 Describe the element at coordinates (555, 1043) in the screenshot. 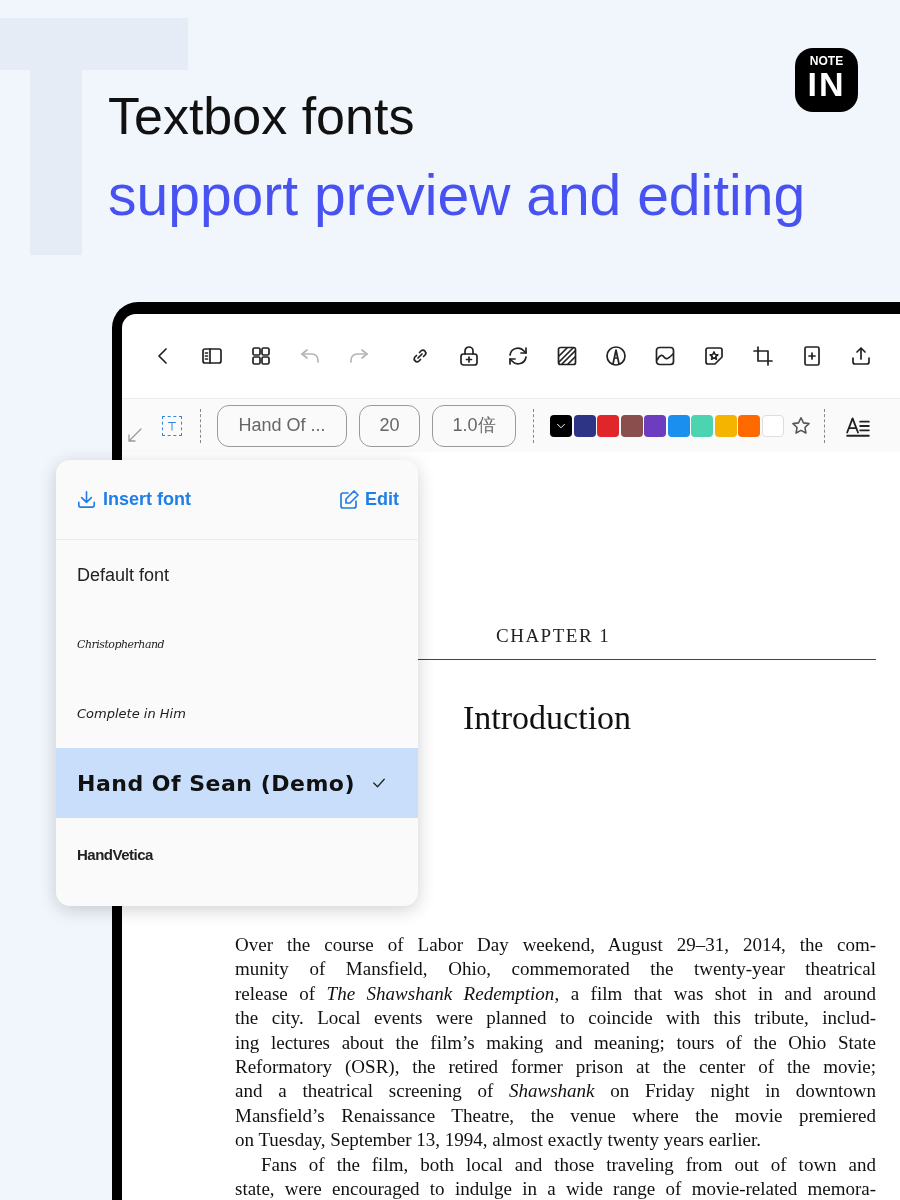

I see `paragraph: Over the course of Labor Day weekend, August 29–31, 2014, the com- munity of Mansfield, Ohio, commemorated the twenty-year theatrical release of The Shawshank Redemption, a film that was shot in and around the city. Local events were planned to coincide with this tribute, includ- ing lectures about the film’s making and meaning; tours of the Ohio State Reformatory (OSR), the retired former prison at the center of the movie; and a theatrical screening of Shawshank on Friday night in downtown Mansfield’s Renaissance Theatre, the venue where the movie premiered on Tuesday, September 13, 1994, almost exactly twenty years earlier.` at that location.